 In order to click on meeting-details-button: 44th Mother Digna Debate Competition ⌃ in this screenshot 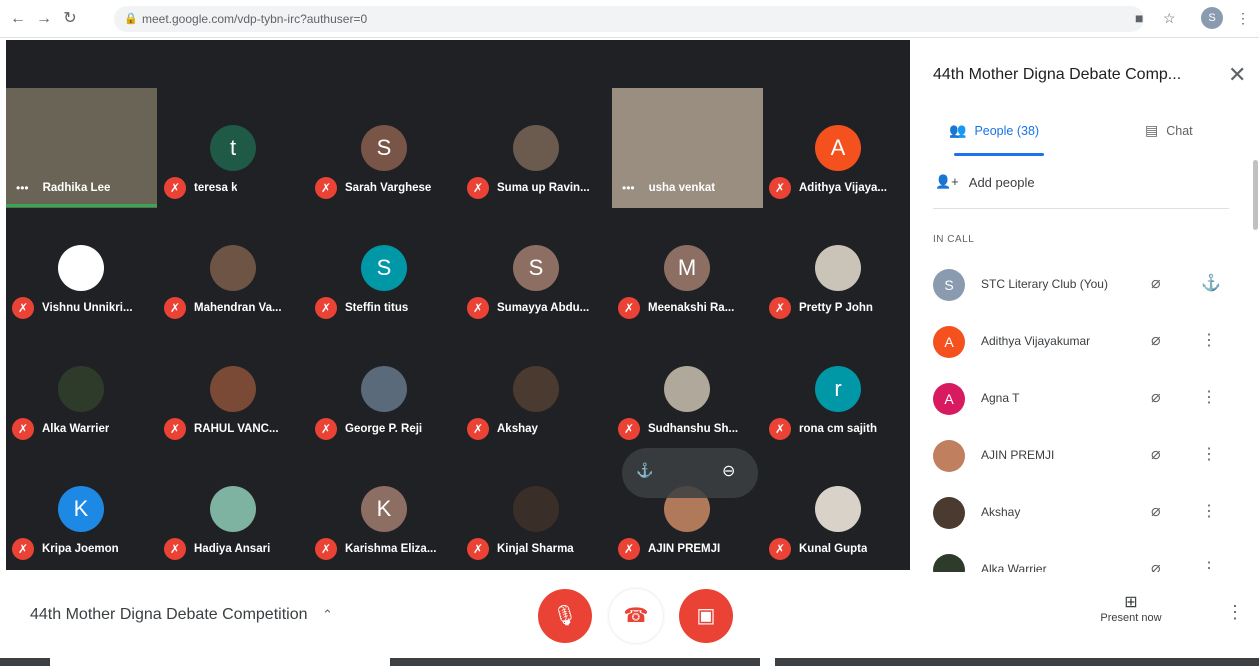, I will do `click(181, 615)`.